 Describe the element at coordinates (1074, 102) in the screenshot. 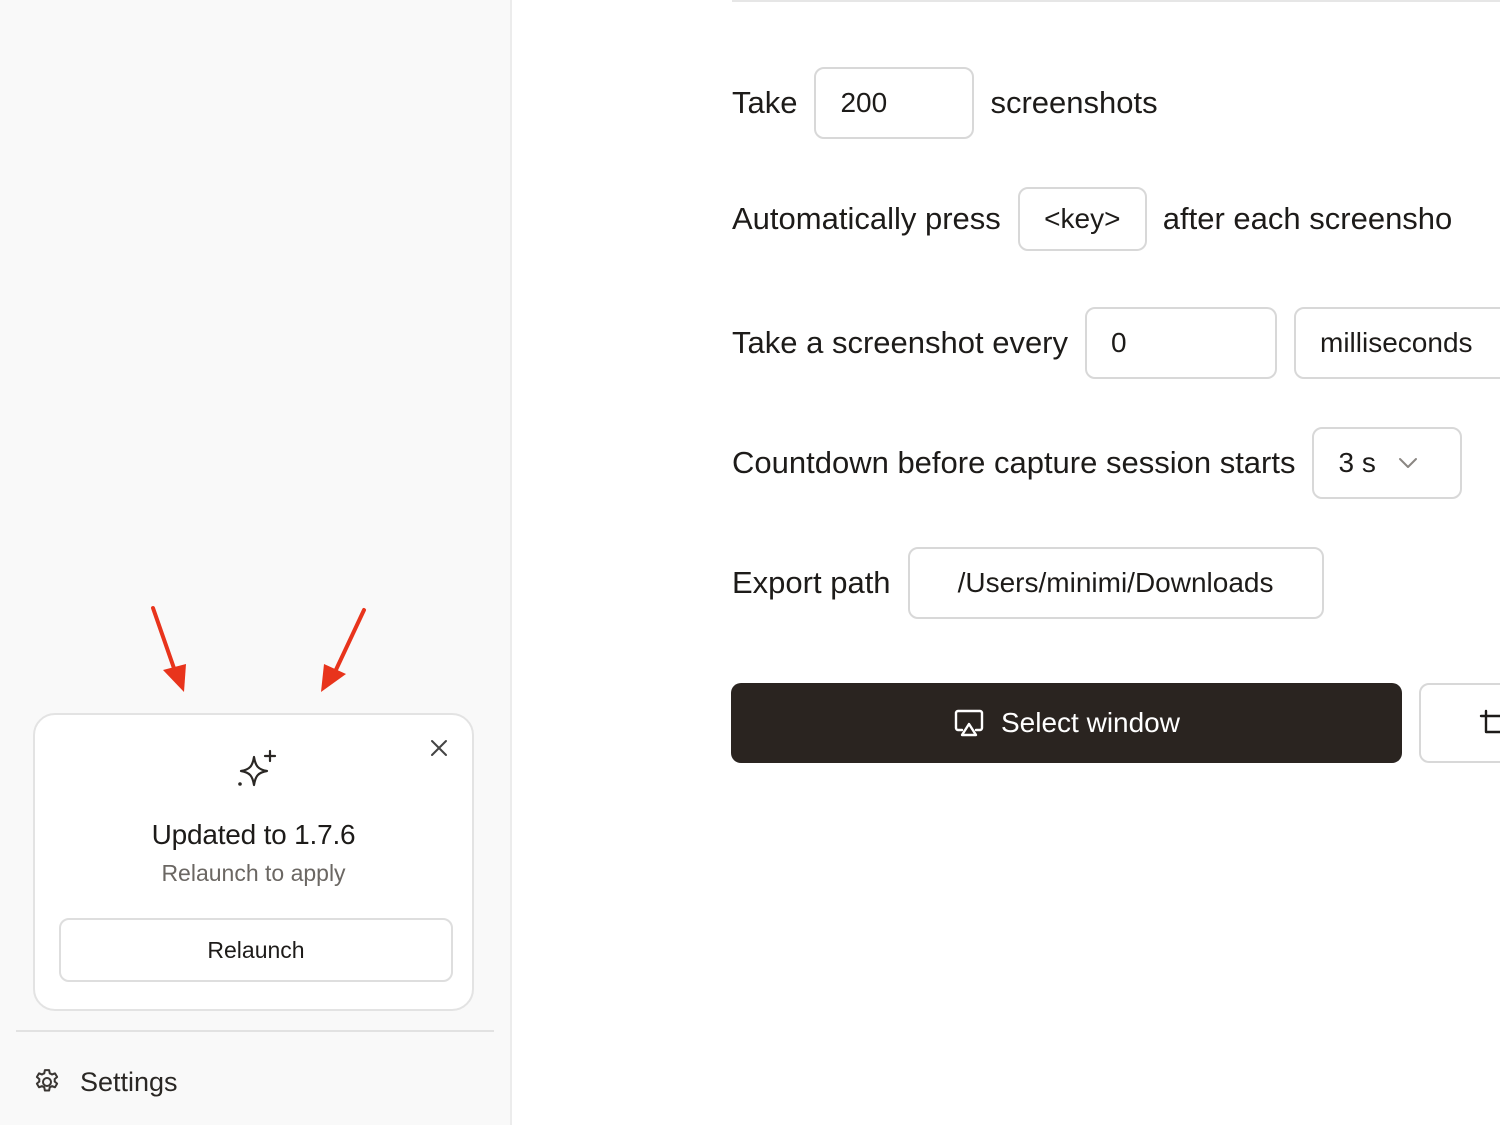

I see `count-suffix: screenshots` at that location.